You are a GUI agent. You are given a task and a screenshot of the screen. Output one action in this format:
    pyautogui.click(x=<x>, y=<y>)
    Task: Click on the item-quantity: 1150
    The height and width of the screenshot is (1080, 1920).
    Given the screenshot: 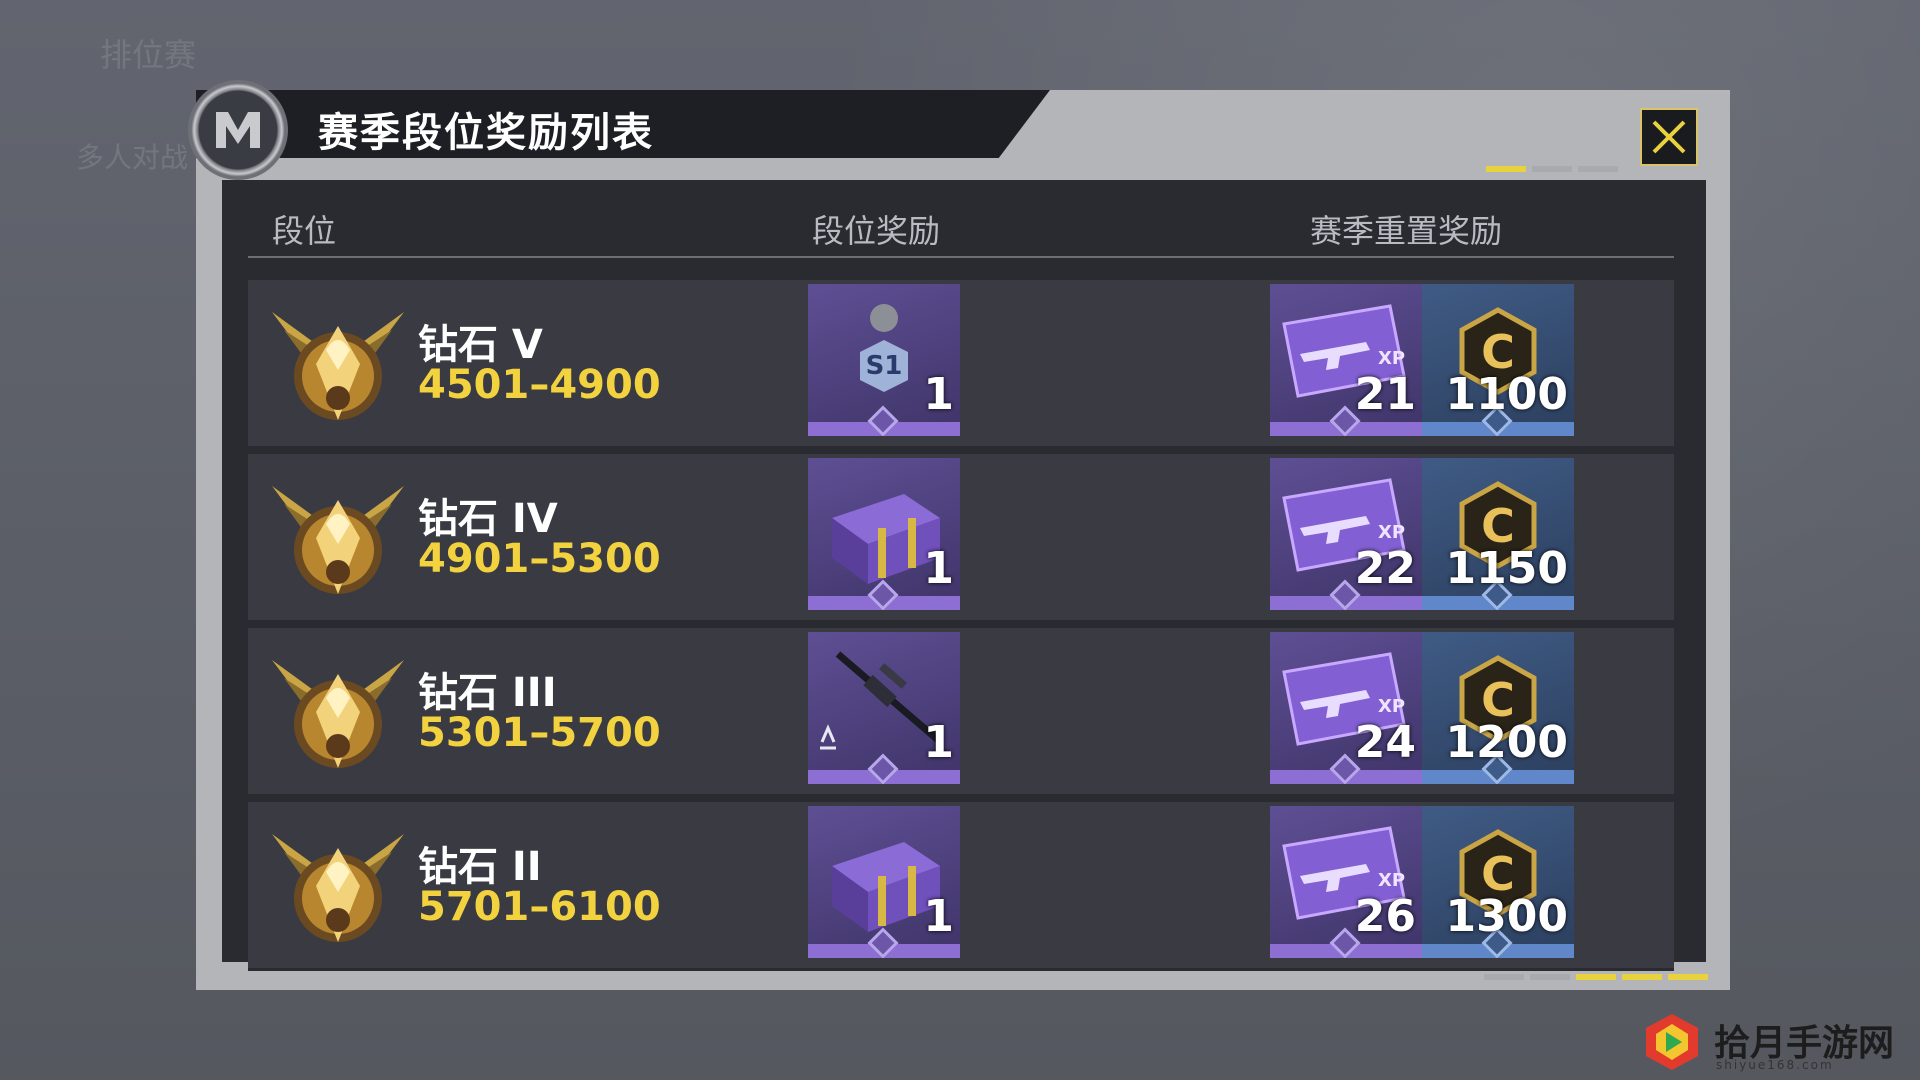 What is the action you would take?
    pyautogui.click(x=1506, y=568)
    